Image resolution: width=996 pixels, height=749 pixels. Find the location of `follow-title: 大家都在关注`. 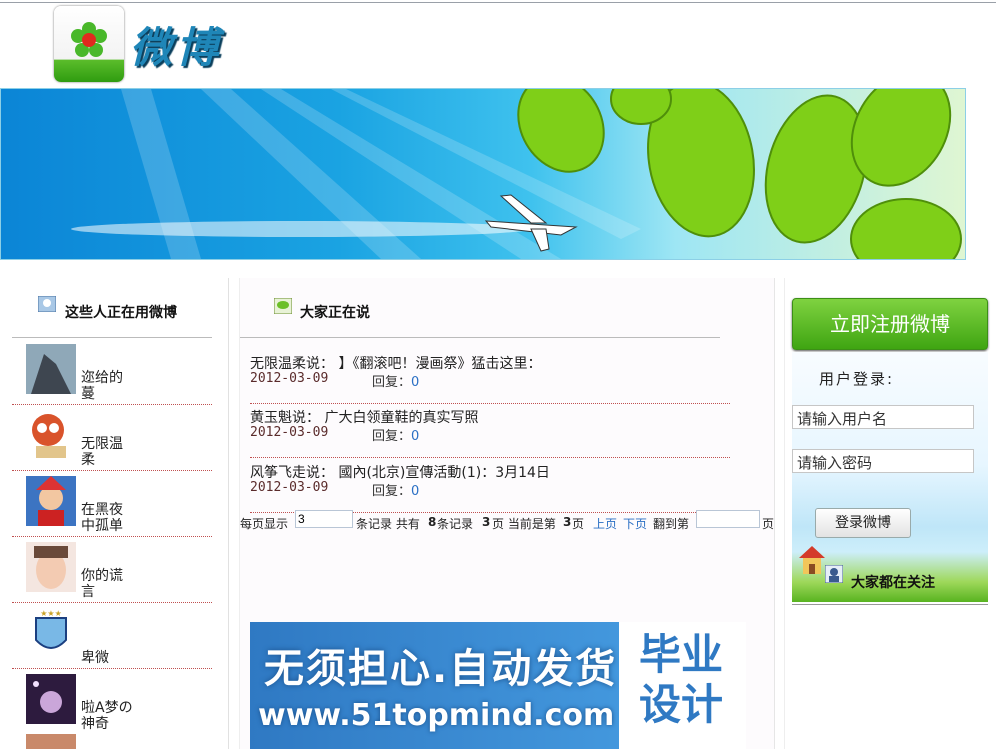

follow-title: 大家都在关注 is located at coordinates (893, 583).